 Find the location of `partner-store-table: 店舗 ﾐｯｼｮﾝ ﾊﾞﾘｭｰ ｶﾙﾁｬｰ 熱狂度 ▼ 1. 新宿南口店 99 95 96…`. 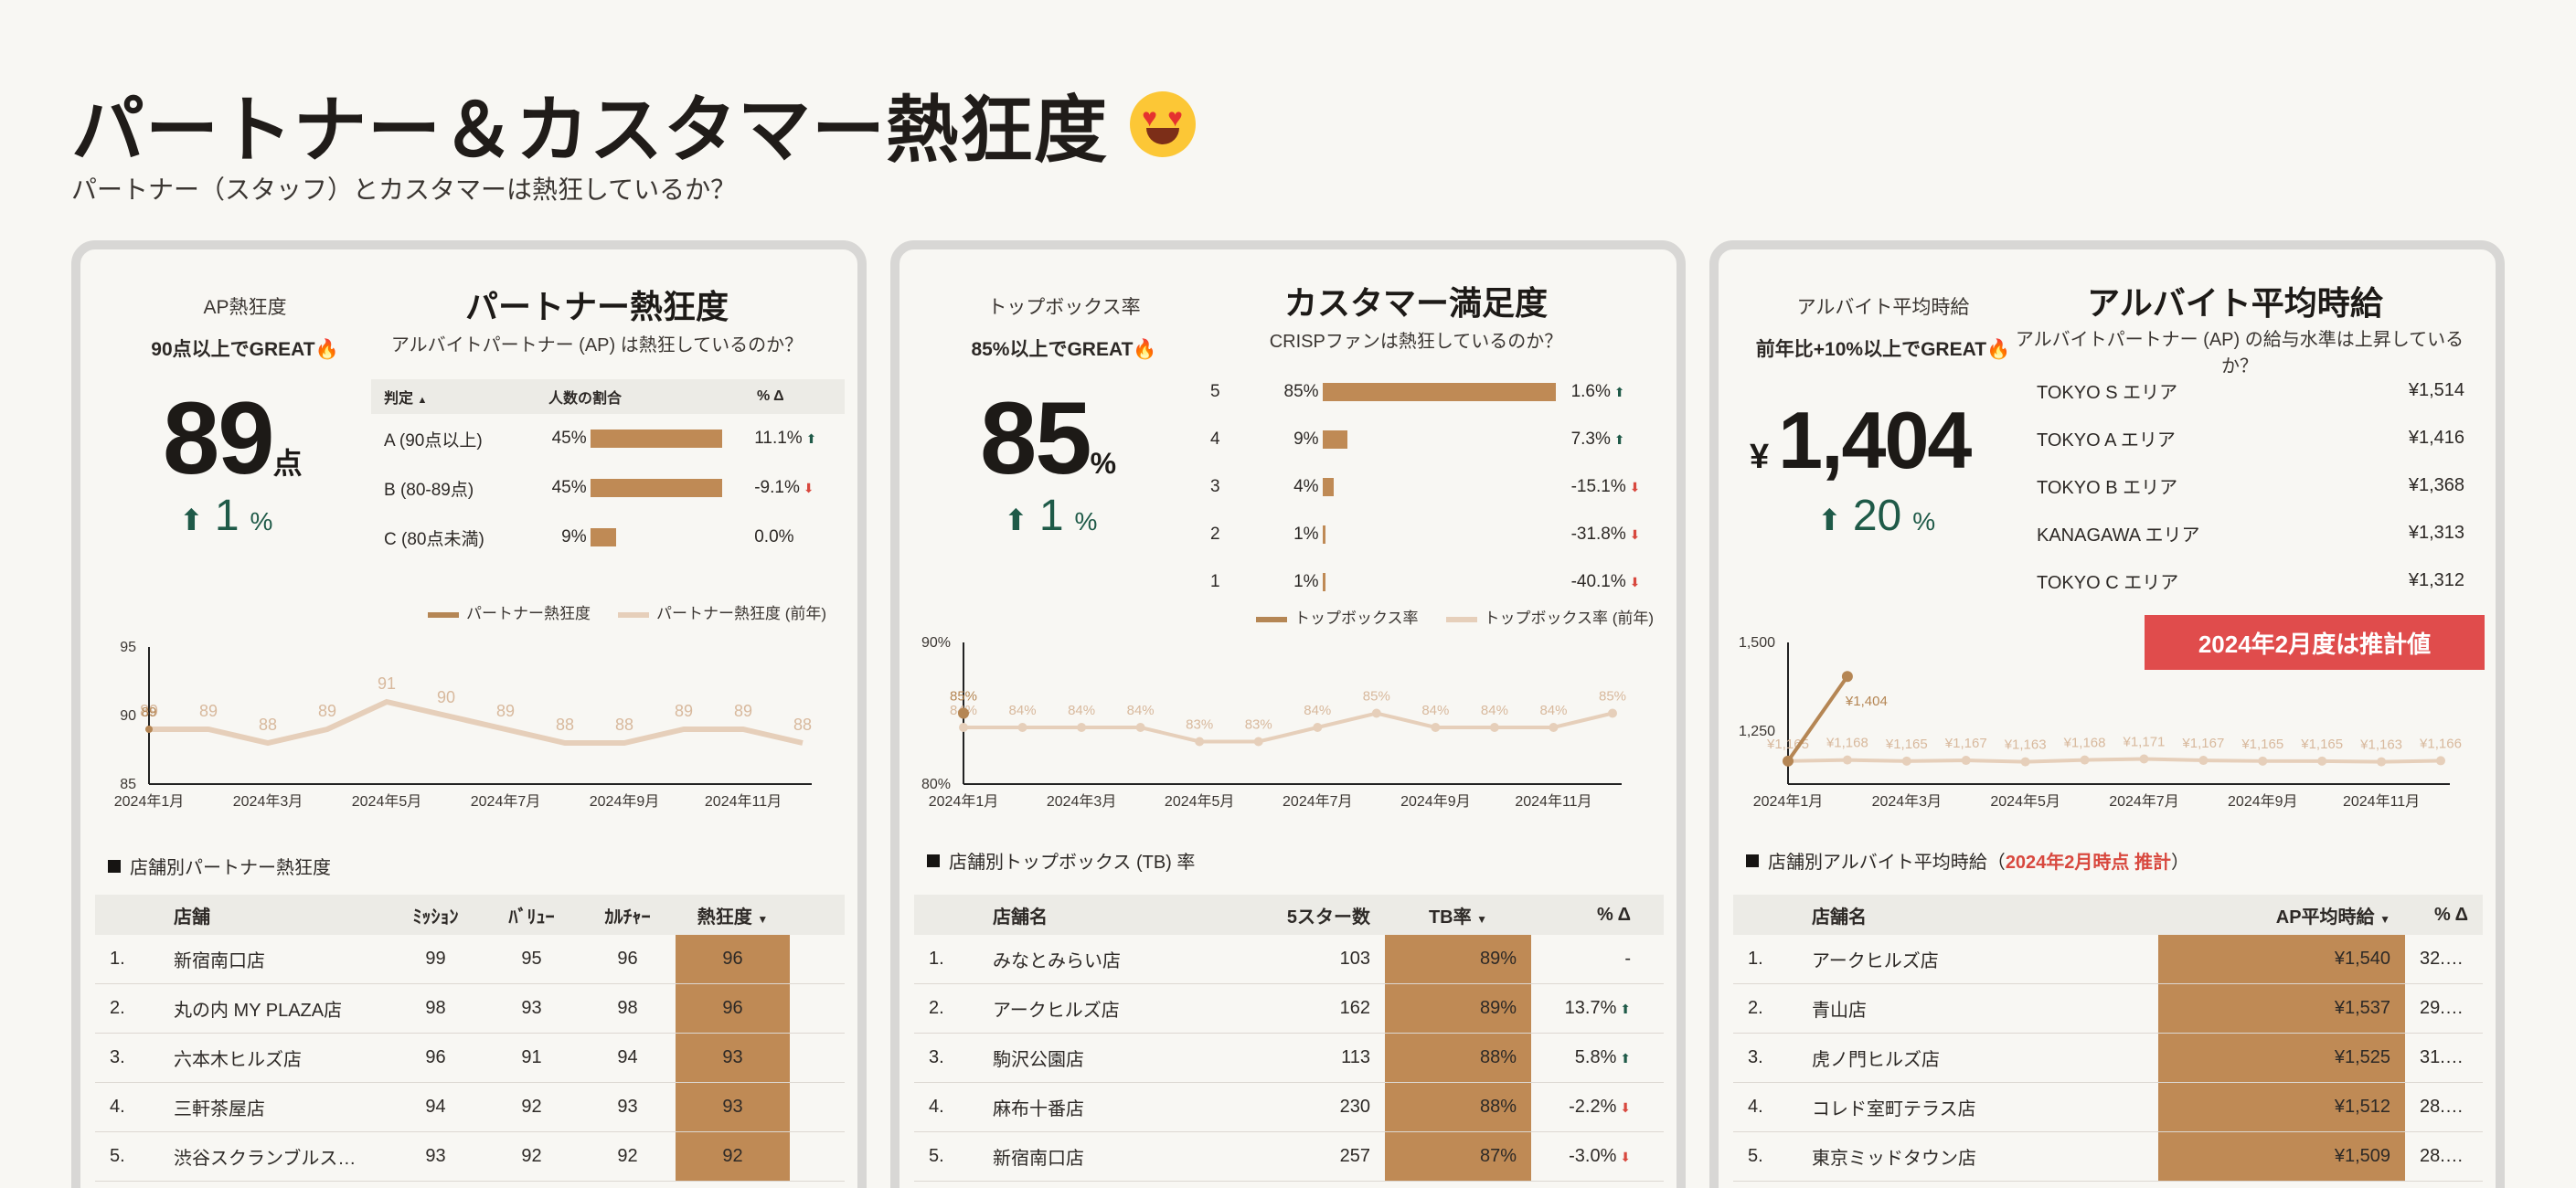

partner-store-table: 店舗 ﾐｯｼｮﾝ ﾊﾞﾘｭｰ ｶﾙﾁｬｰ 熱狂度 ▼ 1. 新宿南口店 99 95 96… is located at coordinates (470, 1039).